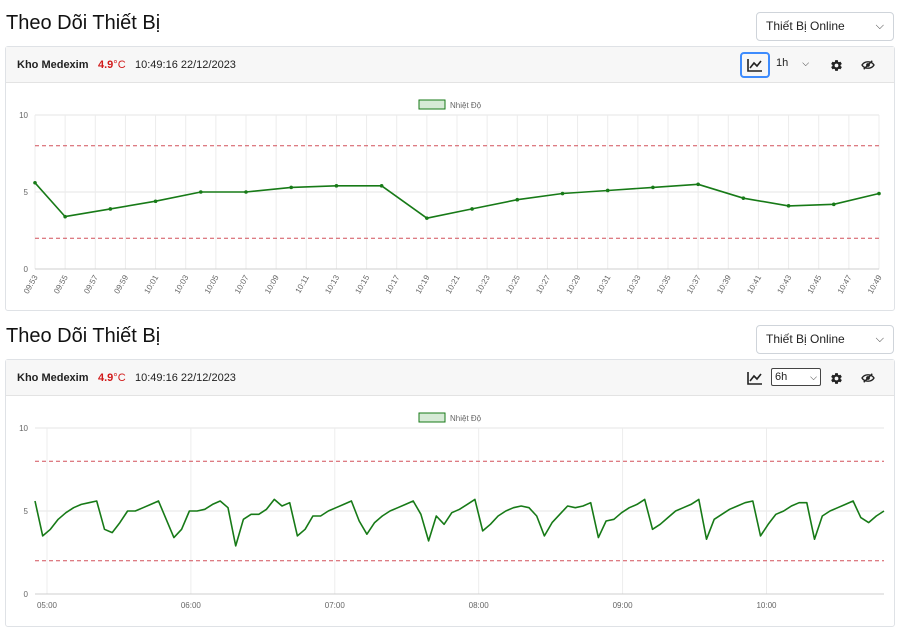 The width and height of the screenshot is (900, 631). What do you see at coordinates (543, 284) in the screenshot?
I see `x-tick-label: 10:27` at bounding box center [543, 284].